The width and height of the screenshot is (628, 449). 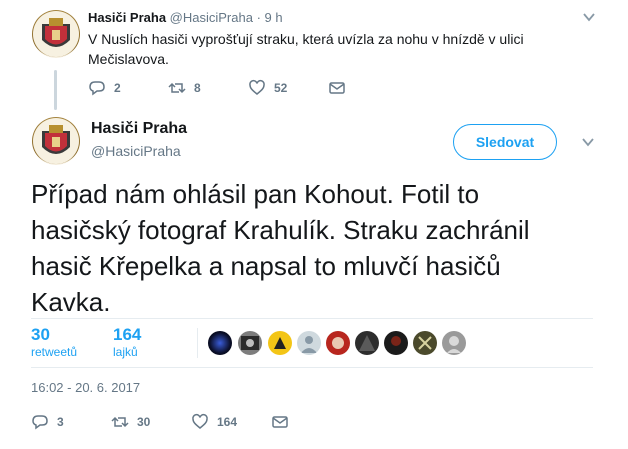 What do you see at coordinates (55, 90) in the screenshot?
I see `thread-connector-line` at bounding box center [55, 90].